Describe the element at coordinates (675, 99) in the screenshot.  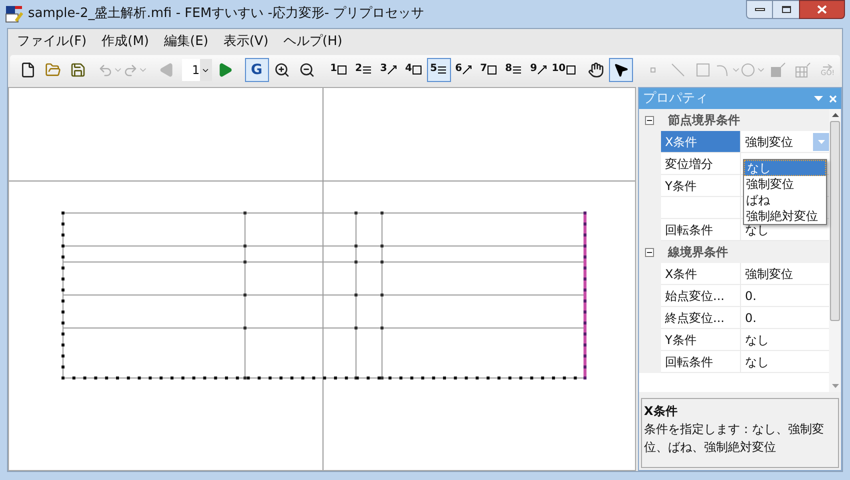
I see `panel-title: プロパティ` at that location.